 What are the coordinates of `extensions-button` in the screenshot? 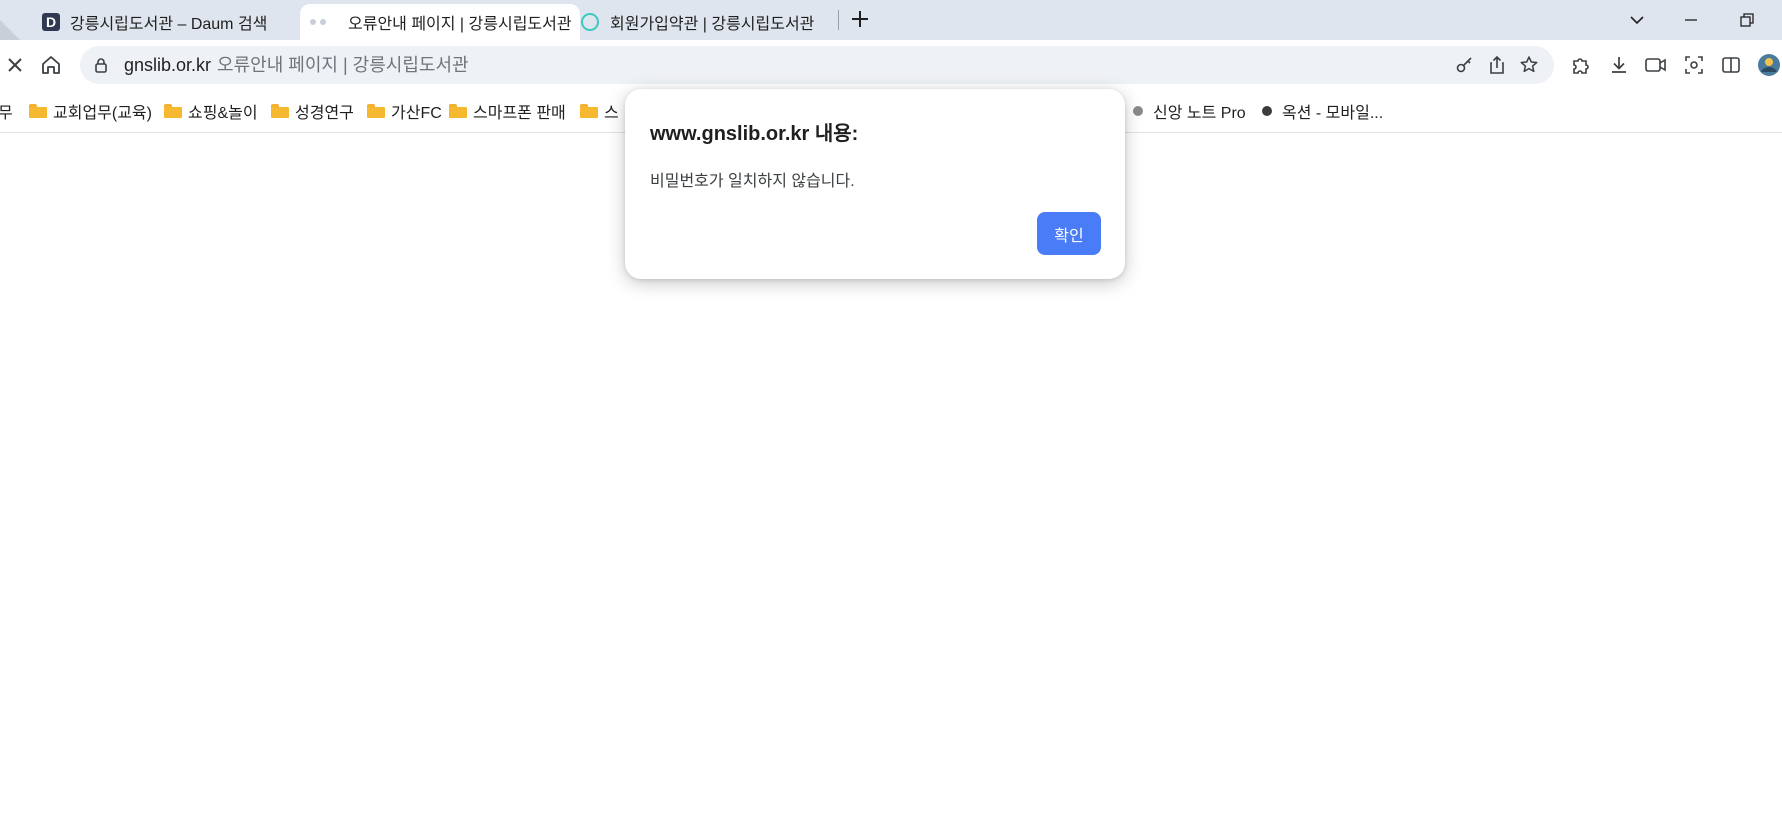 It's located at (1581, 65).